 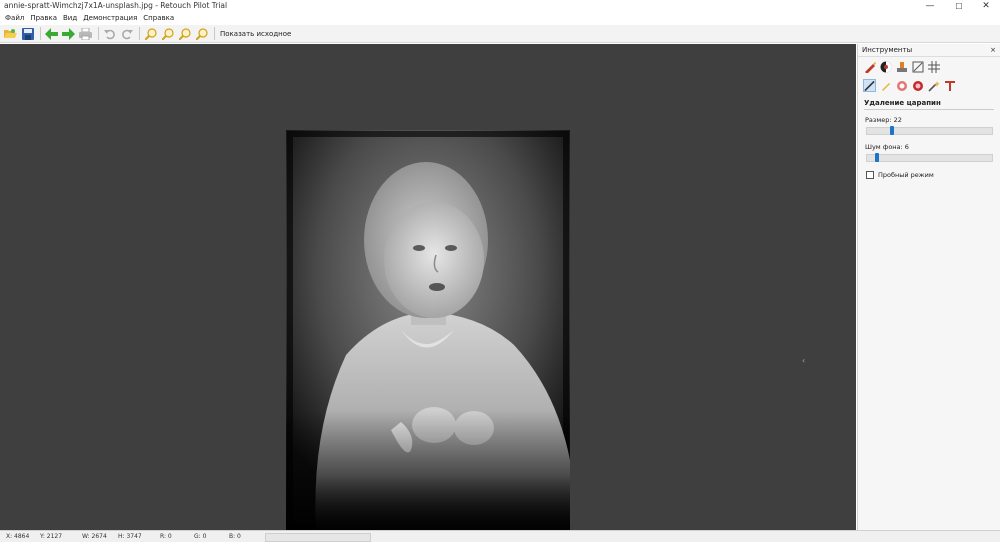 What do you see at coordinates (27, 33) in the screenshot?
I see `save-icon` at bounding box center [27, 33].